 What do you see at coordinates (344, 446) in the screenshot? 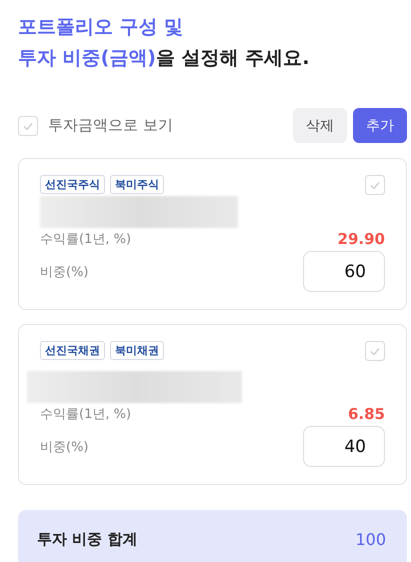
I see `weight-input: 40` at bounding box center [344, 446].